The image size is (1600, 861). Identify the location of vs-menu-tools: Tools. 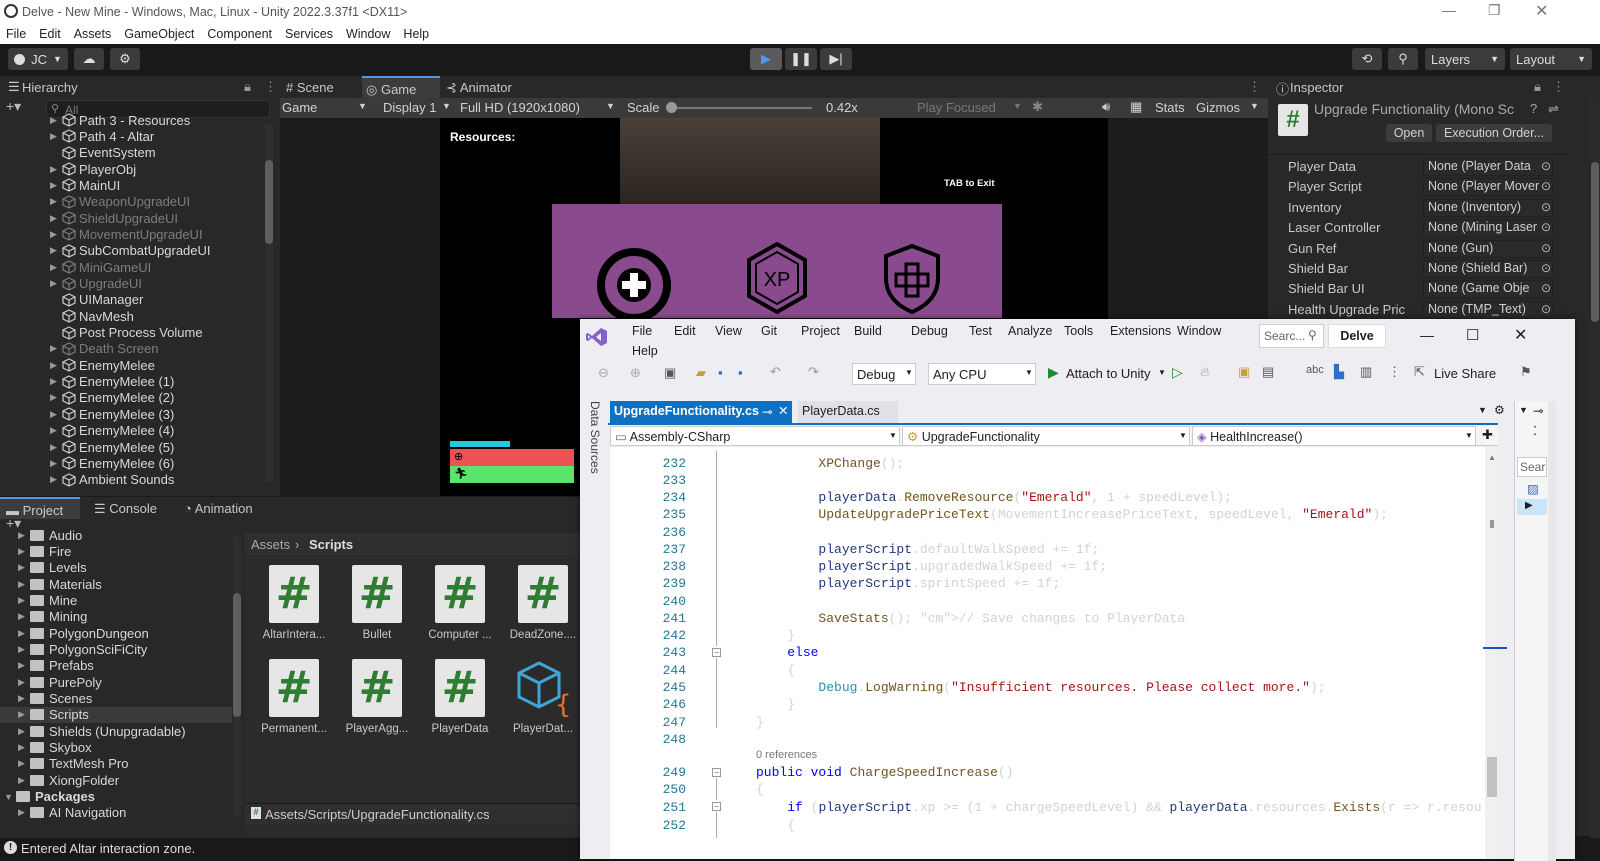
(1078, 331).